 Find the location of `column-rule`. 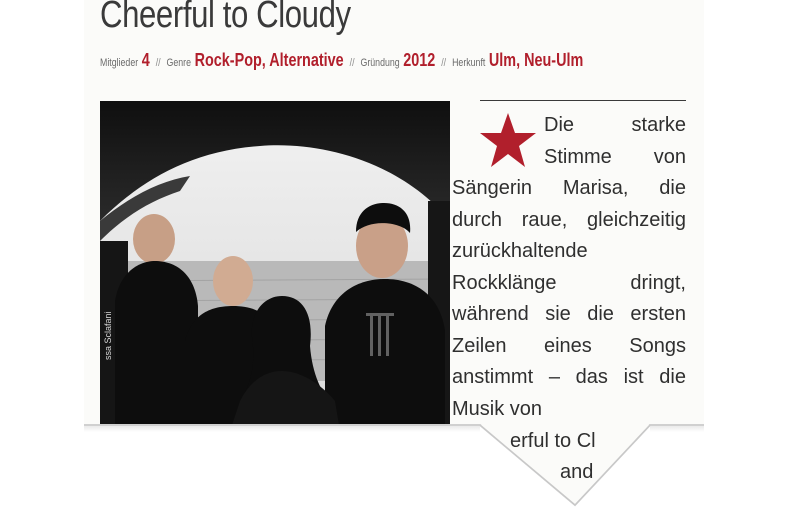

column-rule is located at coordinates (583, 100).